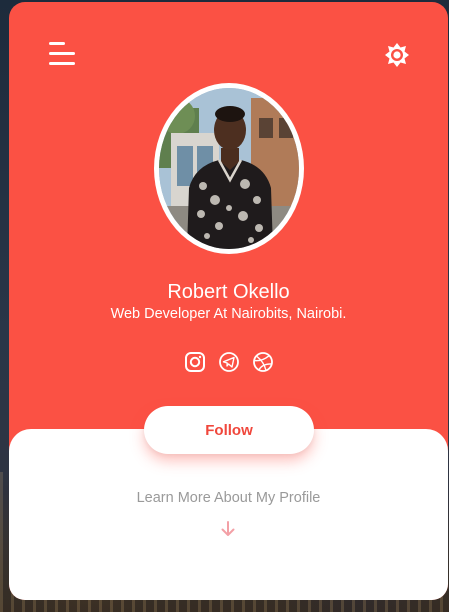 This screenshot has height=612, width=449. I want to click on social-links, so click(228, 363).